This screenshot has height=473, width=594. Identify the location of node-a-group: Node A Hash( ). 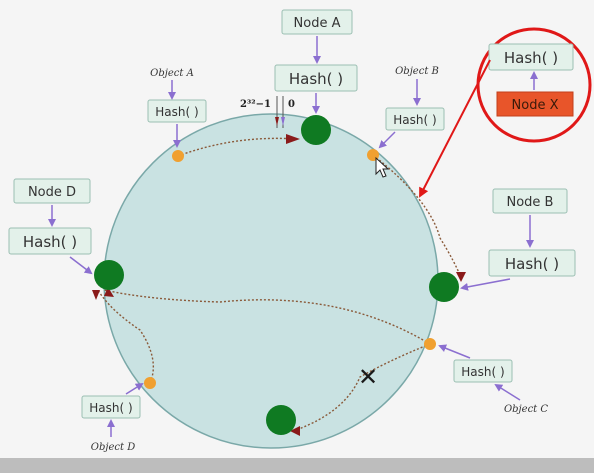
(316, 61).